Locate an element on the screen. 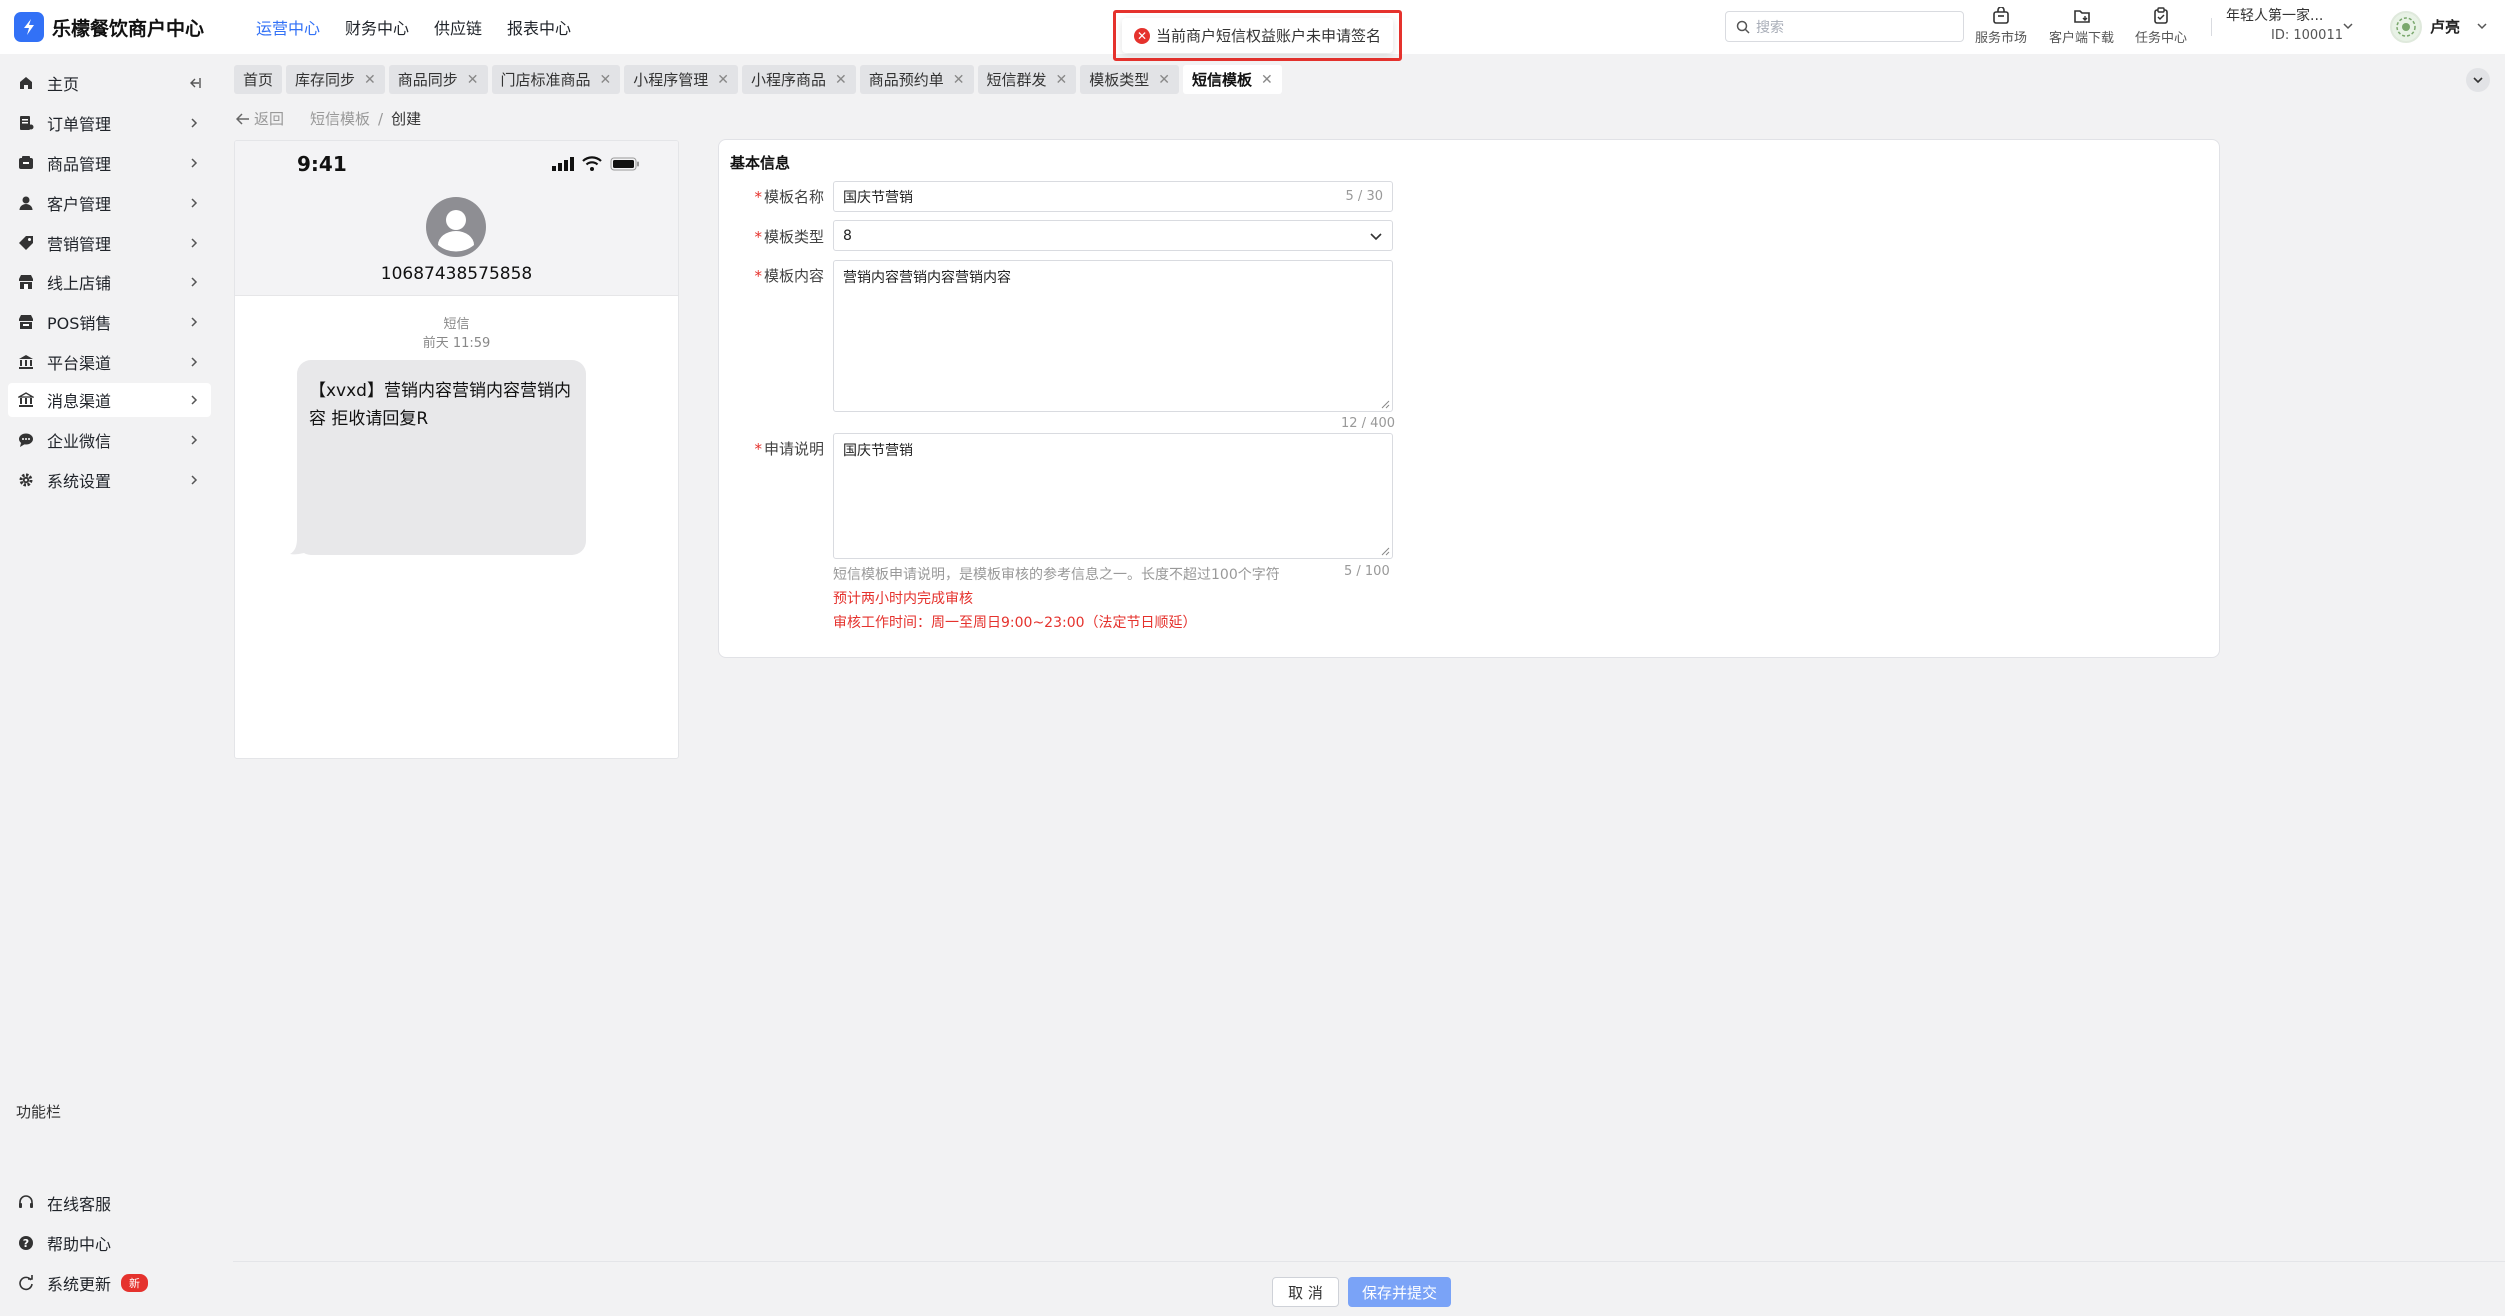 The height and width of the screenshot is (1316, 2505). goods-icon is located at coordinates (26, 163).